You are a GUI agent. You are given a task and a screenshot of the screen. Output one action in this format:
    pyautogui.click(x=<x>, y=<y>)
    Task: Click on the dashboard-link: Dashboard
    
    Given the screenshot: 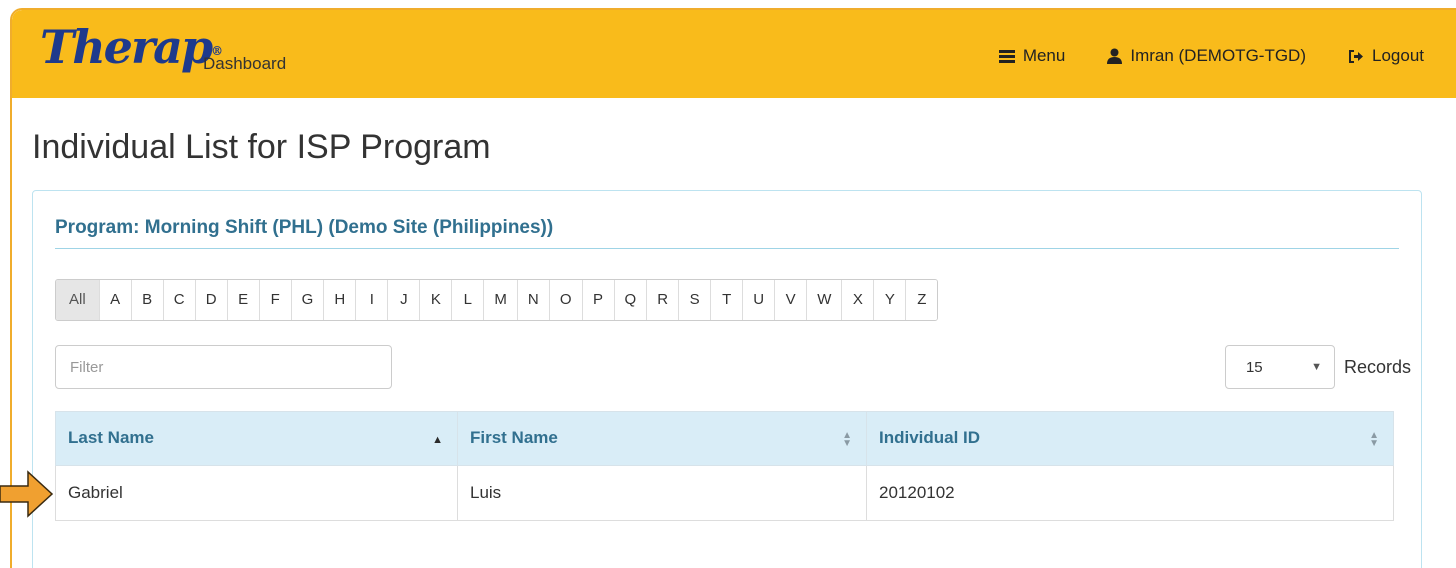 What is the action you would take?
    pyautogui.click(x=244, y=64)
    